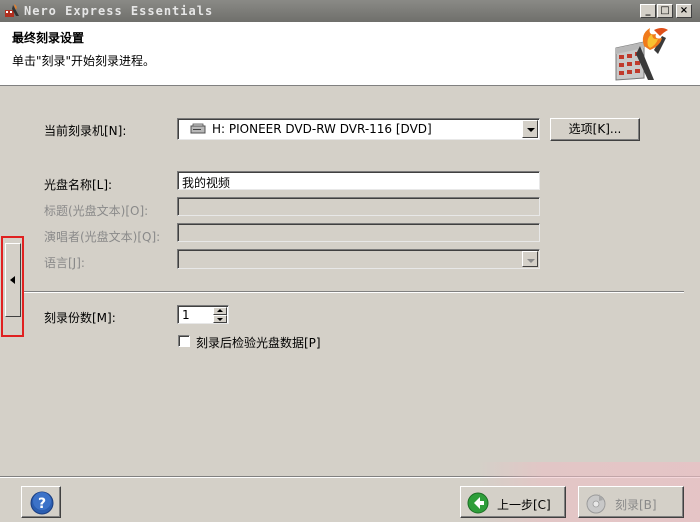  What do you see at coordinates (206, 183) in the screenshot?
I see `disc-name-value: 我的视频` at bounding box center [206, 183].